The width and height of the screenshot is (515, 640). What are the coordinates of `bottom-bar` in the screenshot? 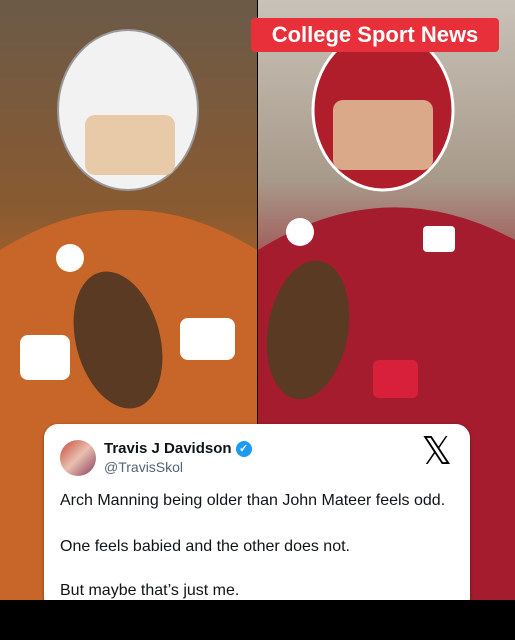 It's located at (257, 620).